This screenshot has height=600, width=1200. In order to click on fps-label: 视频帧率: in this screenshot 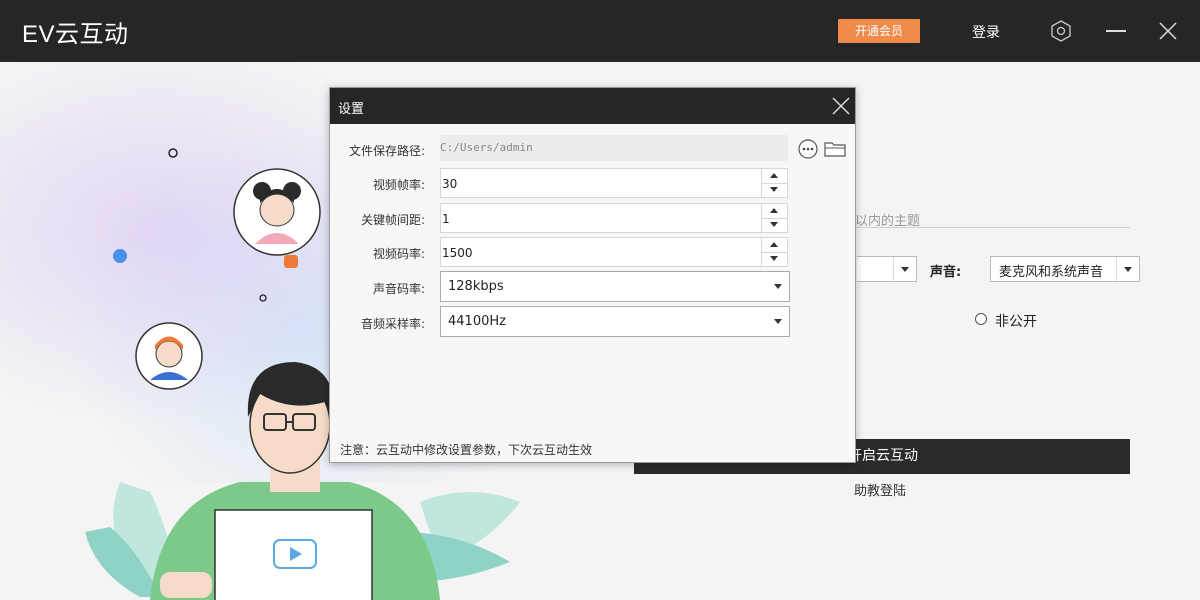, I will do `click(398, 185)`.